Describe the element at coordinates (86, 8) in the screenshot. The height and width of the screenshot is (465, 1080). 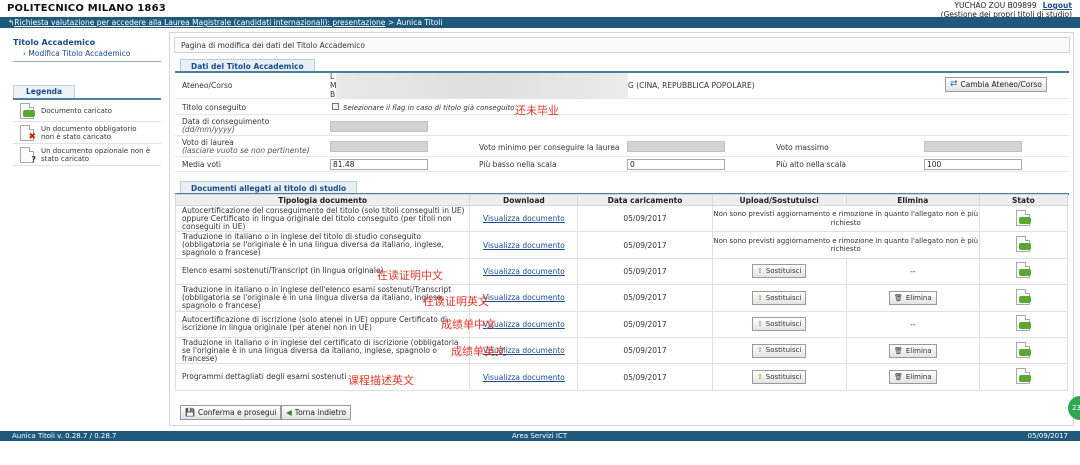
I see `brand-logo: POLITECNICO MILANO 1863` at that location.